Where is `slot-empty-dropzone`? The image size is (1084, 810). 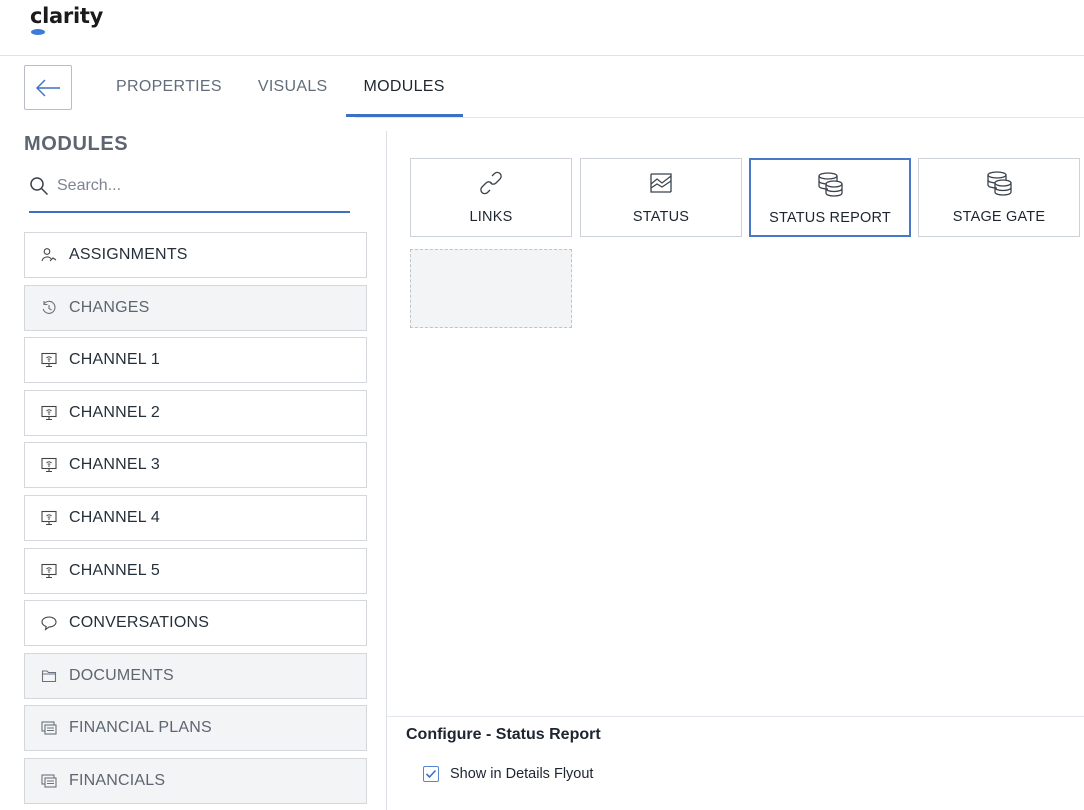 slot-empty-dropzone is located at coordinates (491, 288).